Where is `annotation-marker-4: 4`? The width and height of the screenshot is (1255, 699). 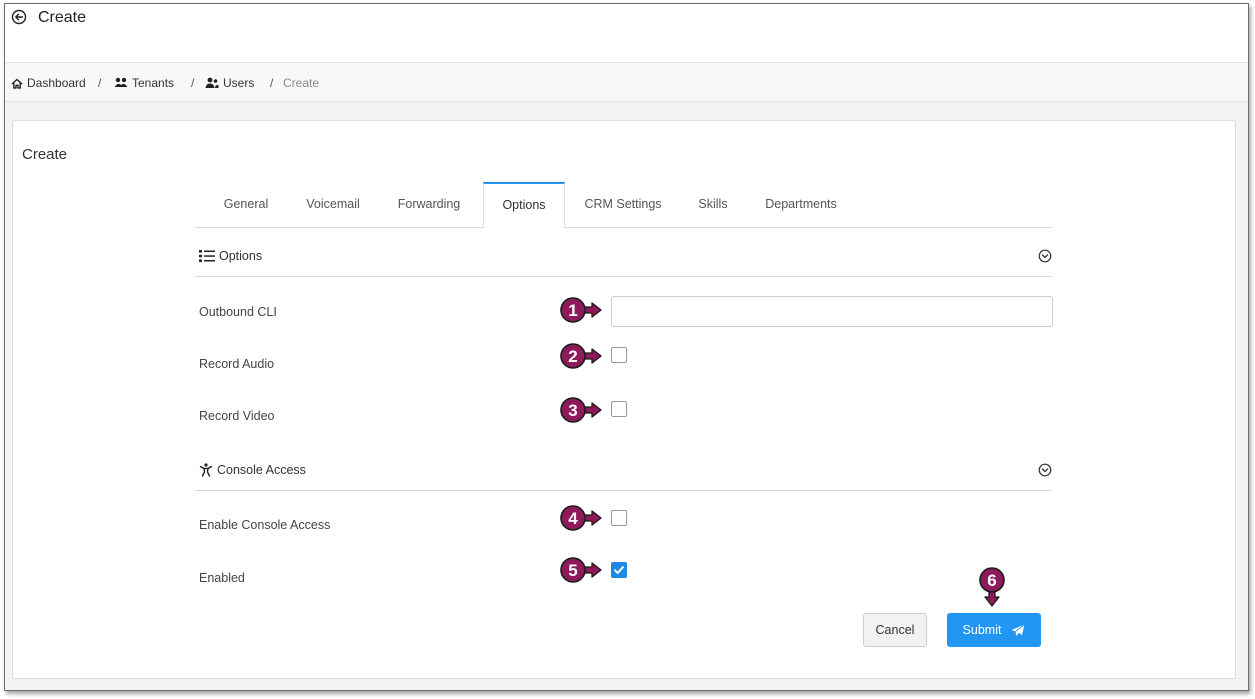
annotation-marker-4: 4 is located at coordinates (581, 518).